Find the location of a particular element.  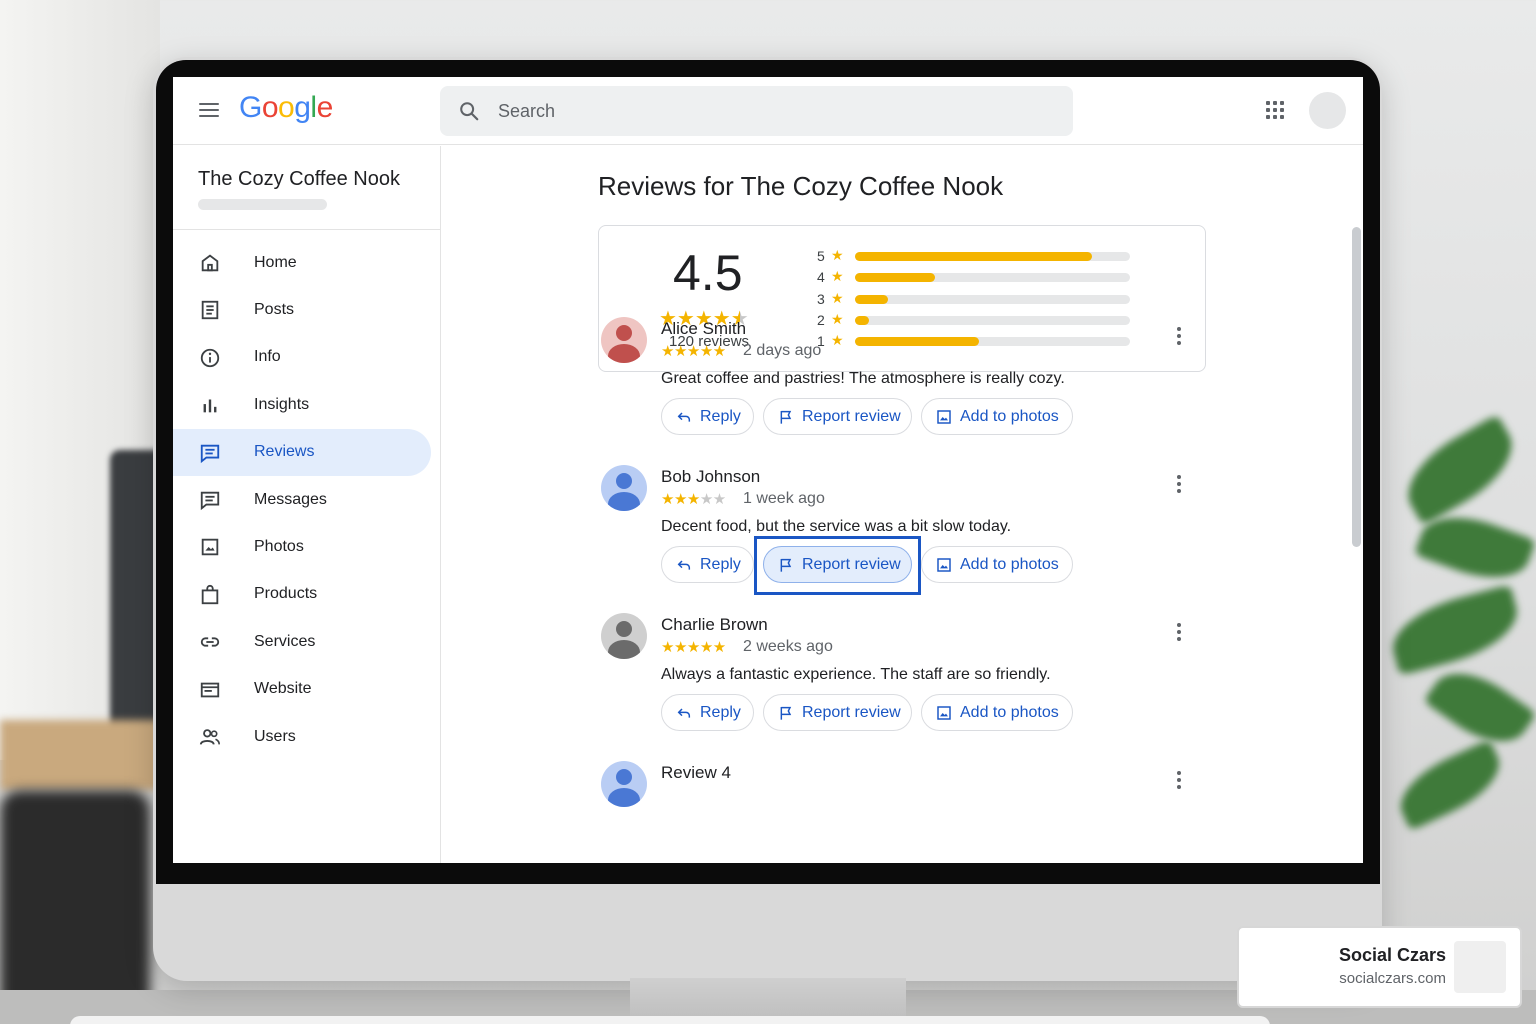

home-icon is located at coordinates (210, 263).